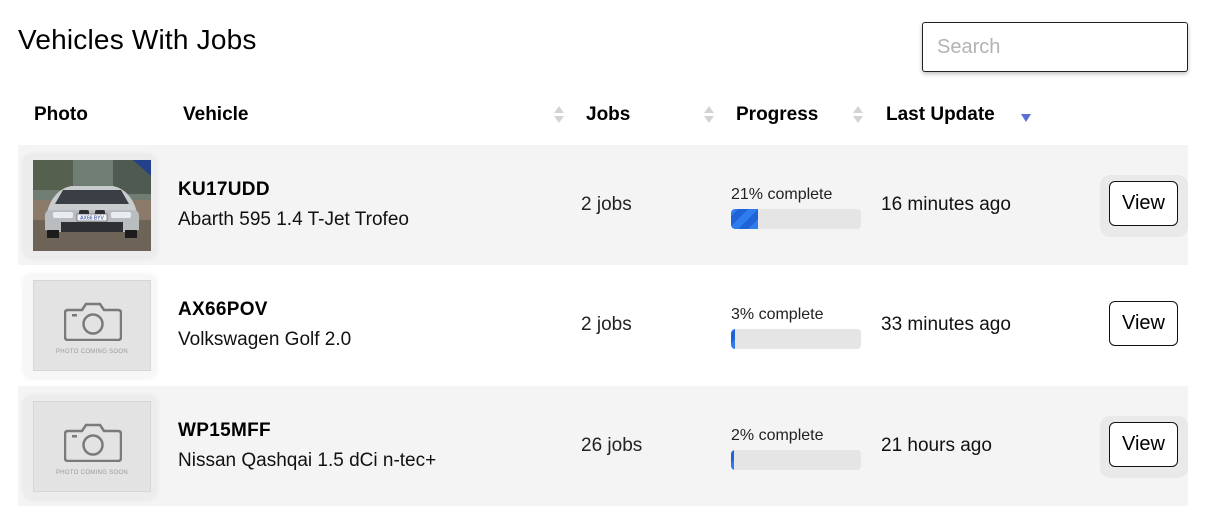 The height and width of the screenshot is (521, 1211). Describe the element at coordinates (940, 115) in the screenshot. I see `column-header-last-update: Last Update` at that location.